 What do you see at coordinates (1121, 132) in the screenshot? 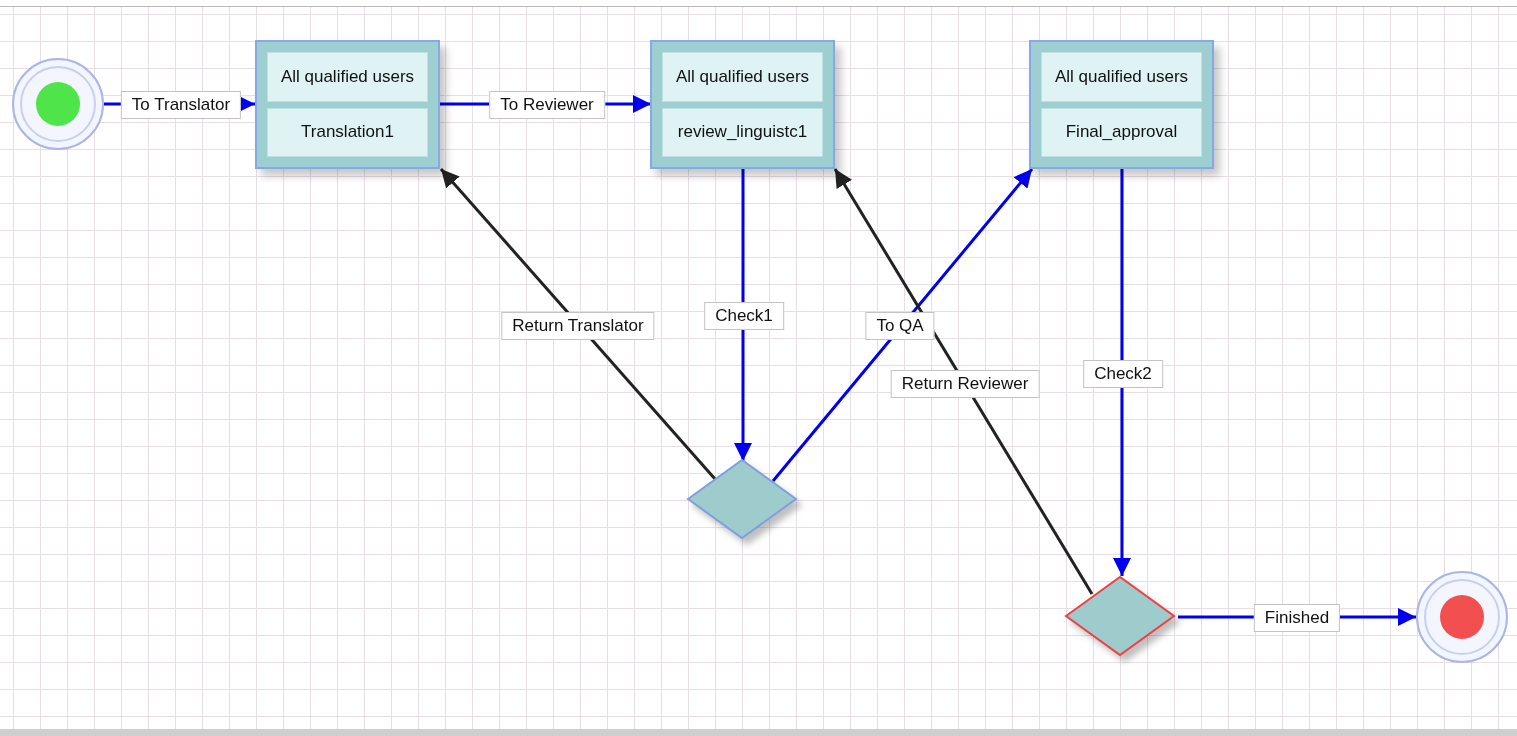
I see `task-name: Final_approval` at bounding box center [1121, 132].